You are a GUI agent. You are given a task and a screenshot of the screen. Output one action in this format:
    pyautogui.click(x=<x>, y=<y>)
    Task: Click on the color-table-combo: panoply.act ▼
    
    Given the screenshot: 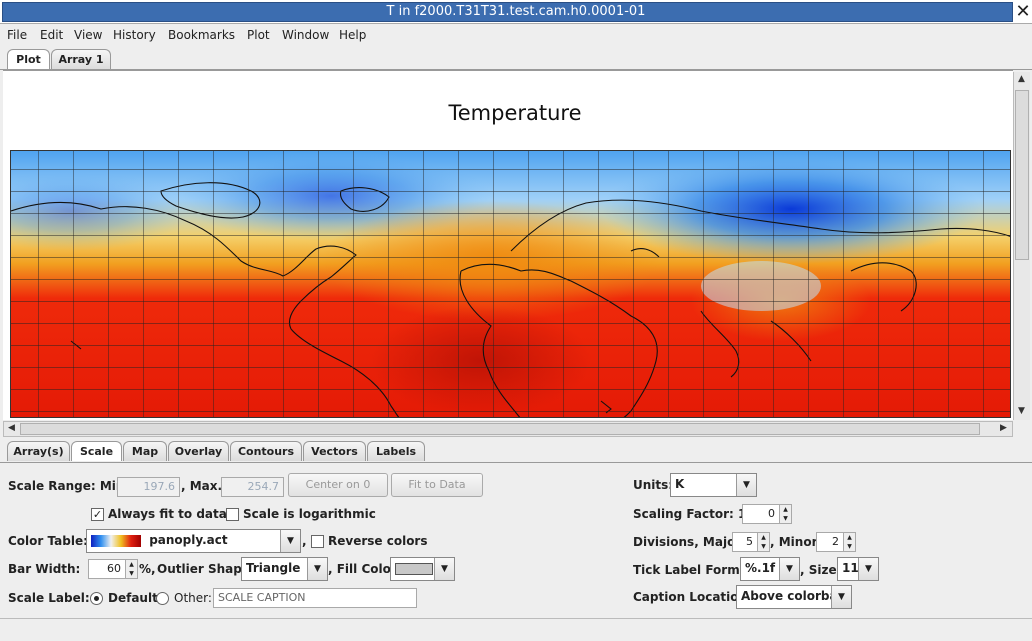 What is the action you would take?
    pyautogui.click(x=193, y=541)
    